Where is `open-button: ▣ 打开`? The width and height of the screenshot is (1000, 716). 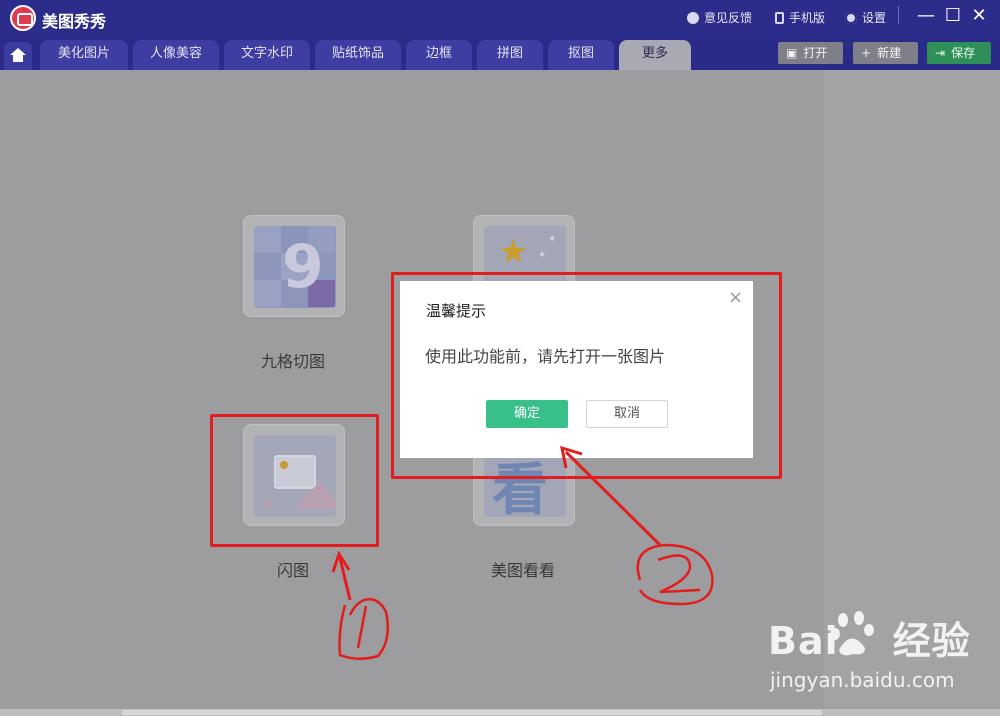 open-button: ▣ 打开 is located at coordinates (810, 53).